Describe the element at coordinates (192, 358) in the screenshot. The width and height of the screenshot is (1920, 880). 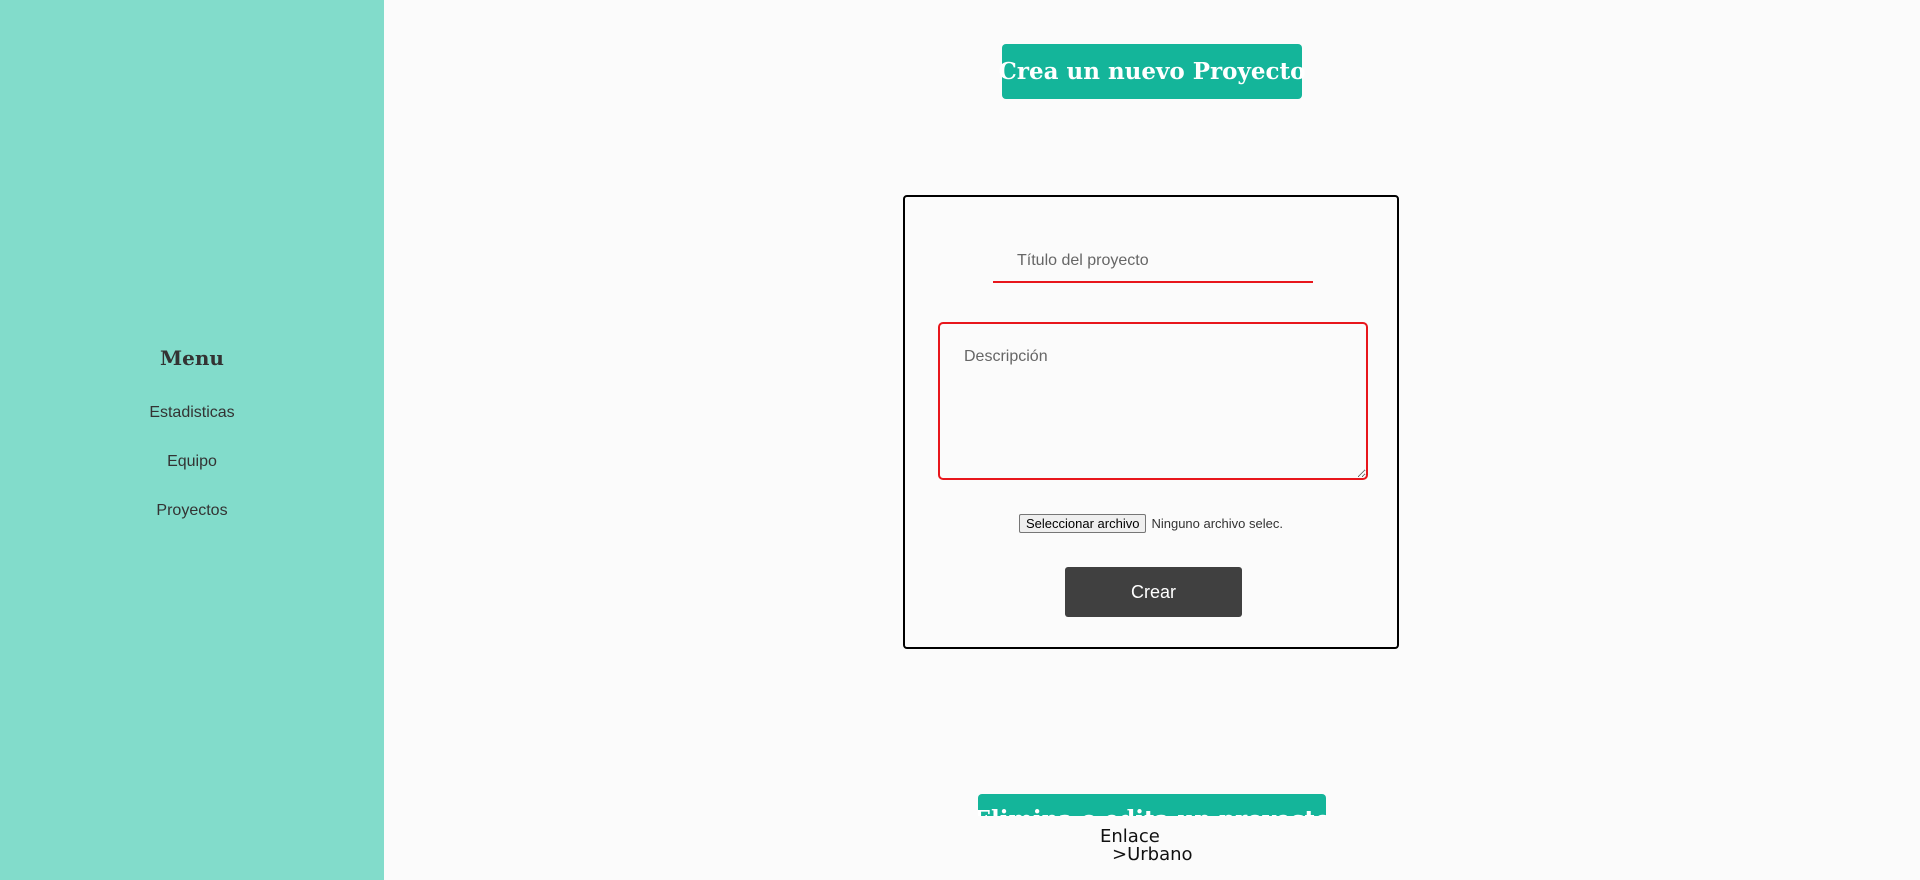
I see `menu-title: Menu` at that location.